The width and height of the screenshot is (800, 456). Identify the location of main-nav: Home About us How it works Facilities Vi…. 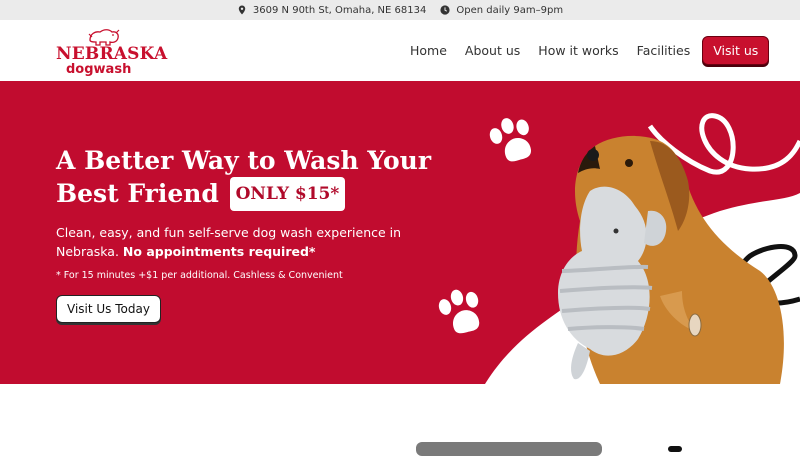
(590, 50).